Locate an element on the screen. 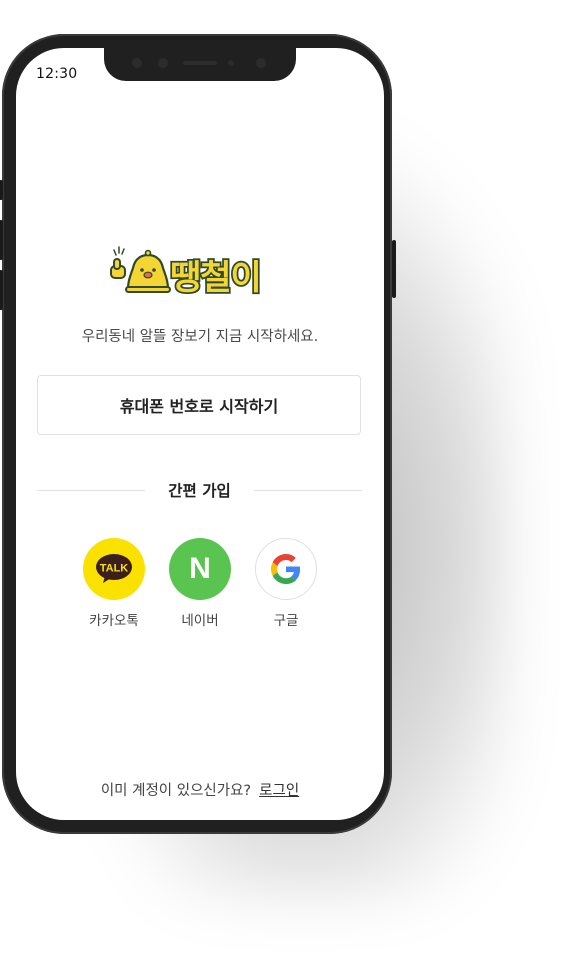 This screenshot has width=561, height=968. phone-side-button-silent is located at coordinates (1, 190).